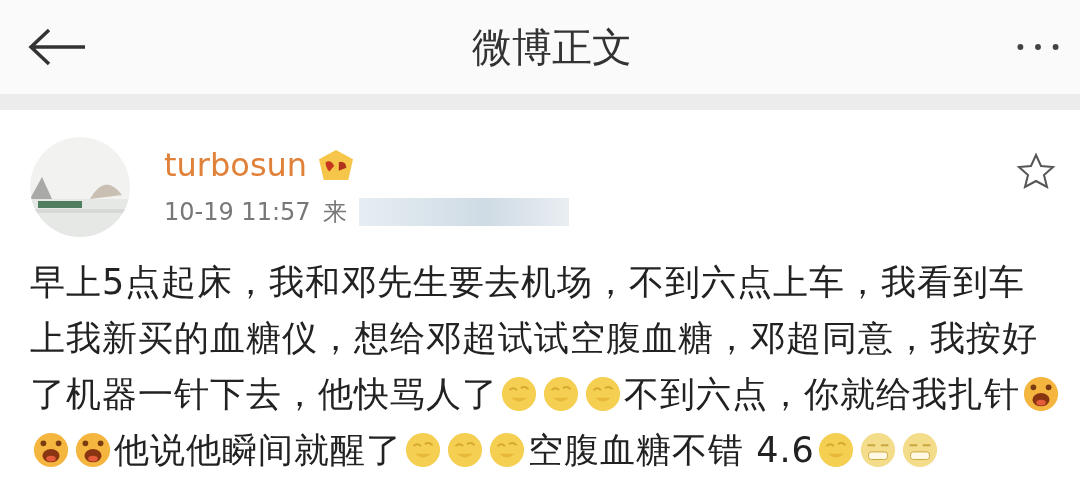  Describe the element at coordinates (334, 212) in the screenshot. I see `post-source: 来` at that location.